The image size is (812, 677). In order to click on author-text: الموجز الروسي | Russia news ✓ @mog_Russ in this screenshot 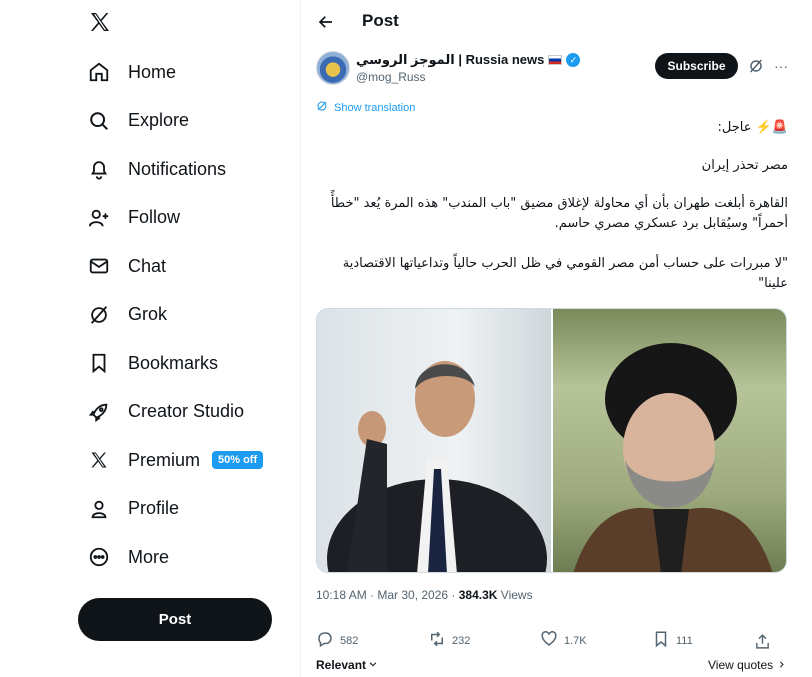, I will do `click(468, 68)`.